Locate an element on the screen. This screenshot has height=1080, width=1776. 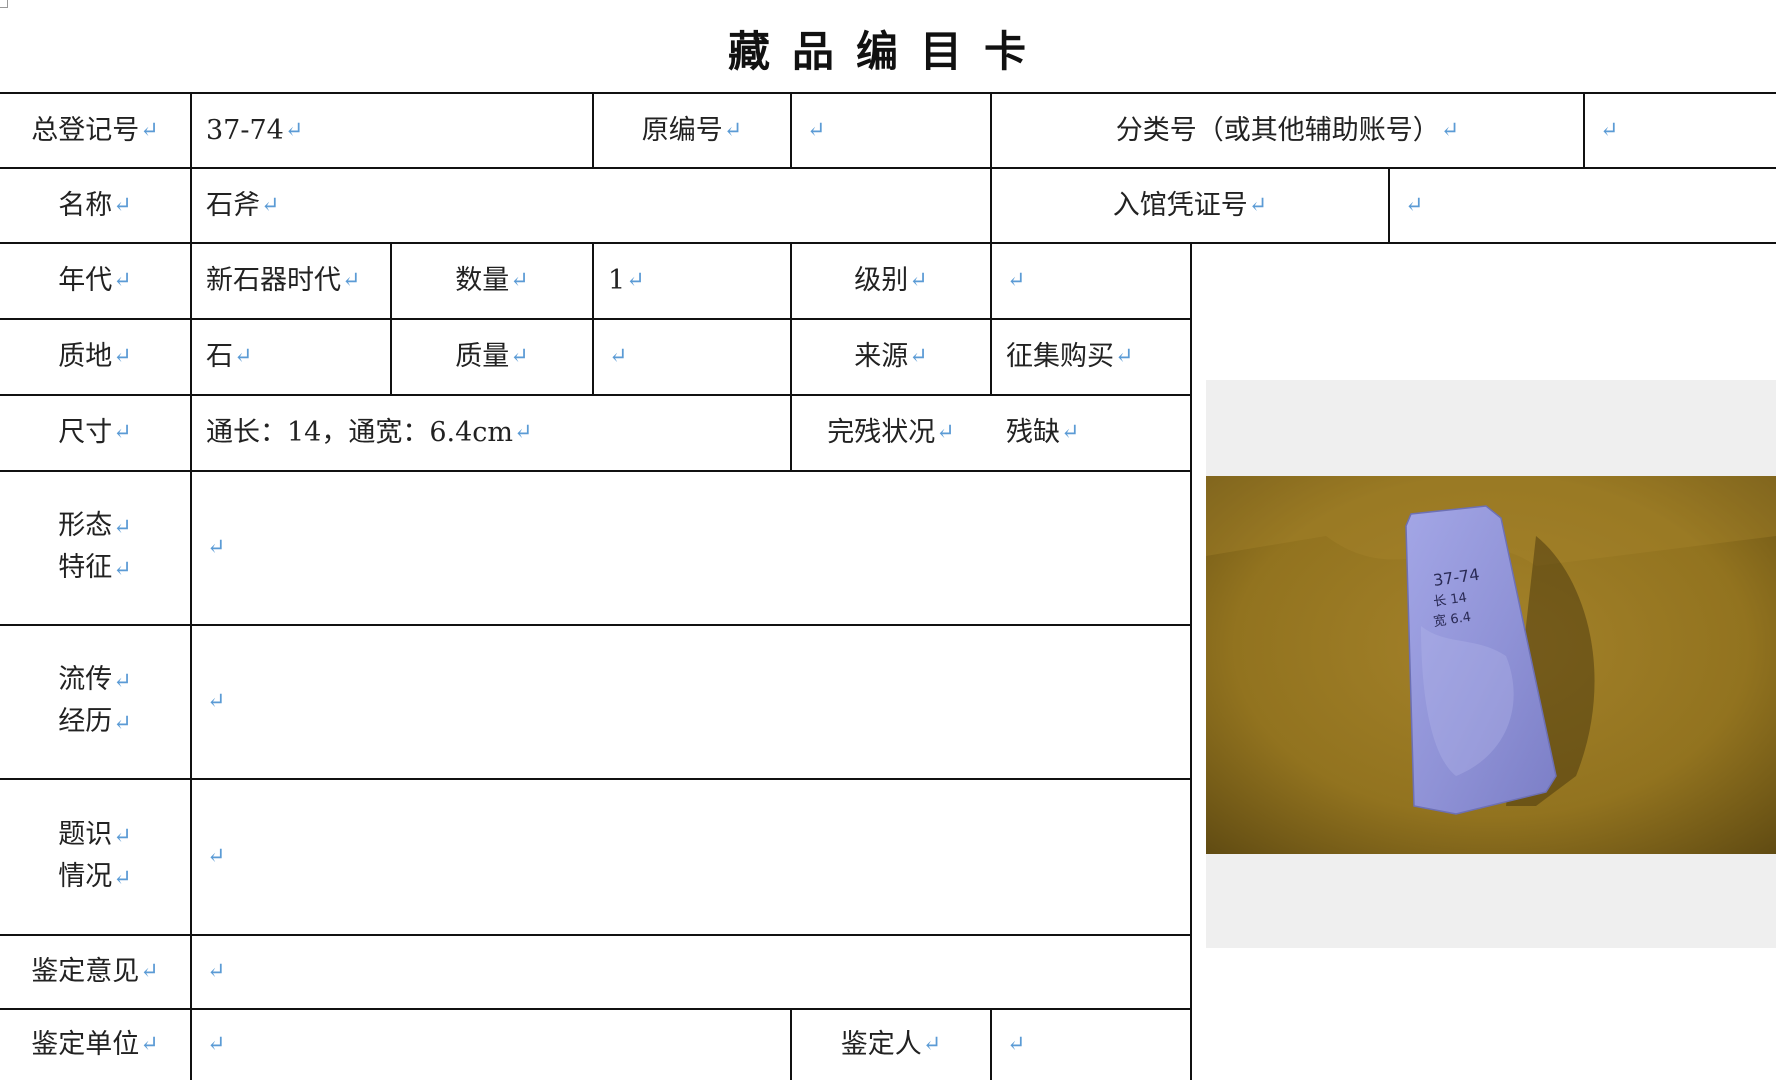
mass-label: 质量 ↵ is located at coordinates (492, 356).